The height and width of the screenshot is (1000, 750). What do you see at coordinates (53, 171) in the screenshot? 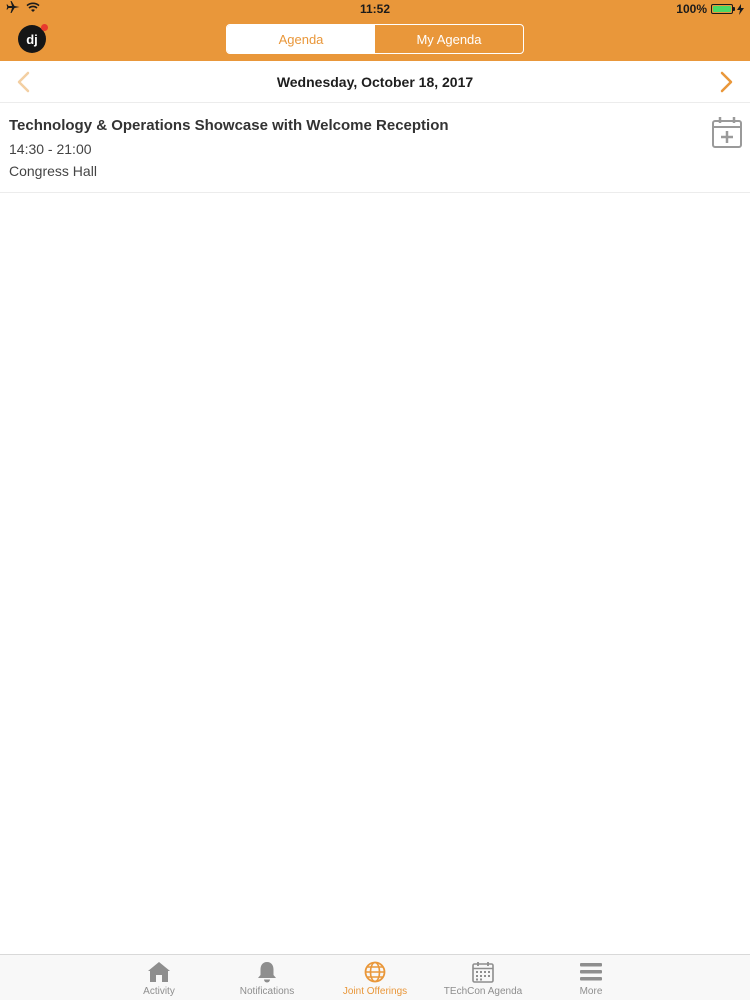
I see `session-location: Congress Hall` at bounding box center [53, 171].